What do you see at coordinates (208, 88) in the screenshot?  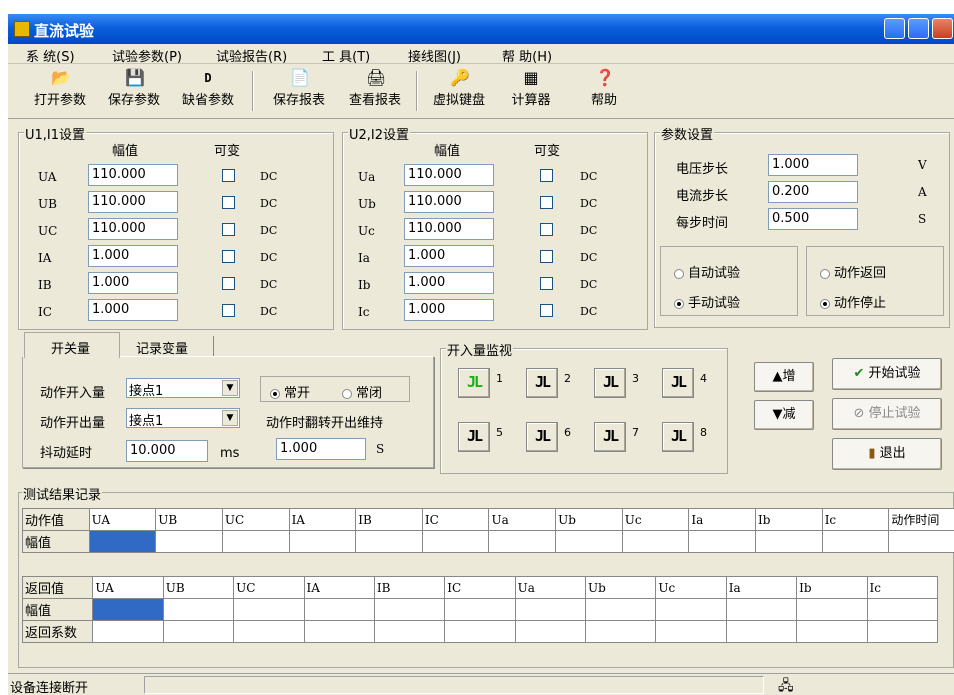 I see `default-params-button: D 缺省参数` at bounding box center [208, 88].